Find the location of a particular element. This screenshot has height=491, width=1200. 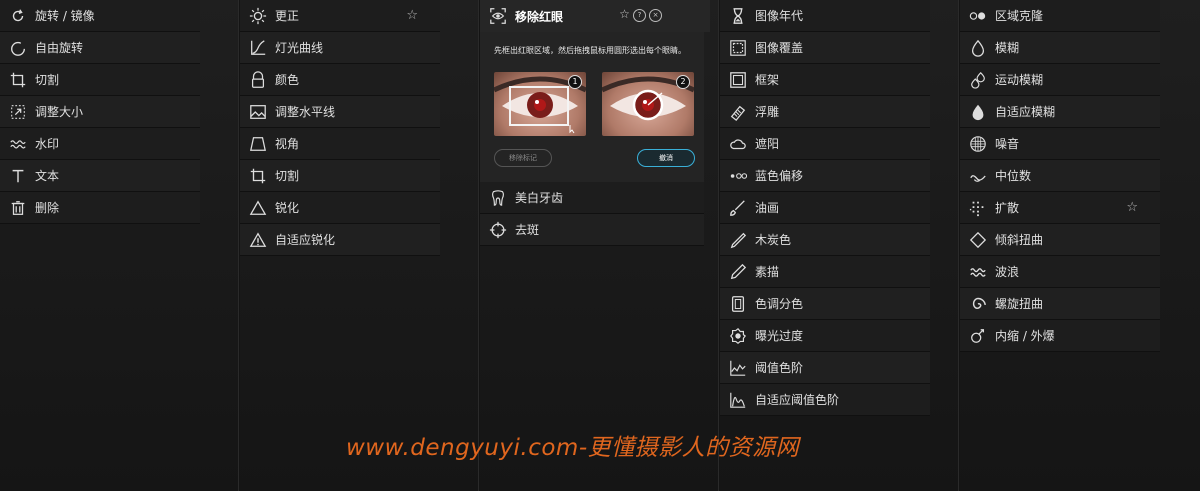

solarize-icon is located at coordinates (738, 336).